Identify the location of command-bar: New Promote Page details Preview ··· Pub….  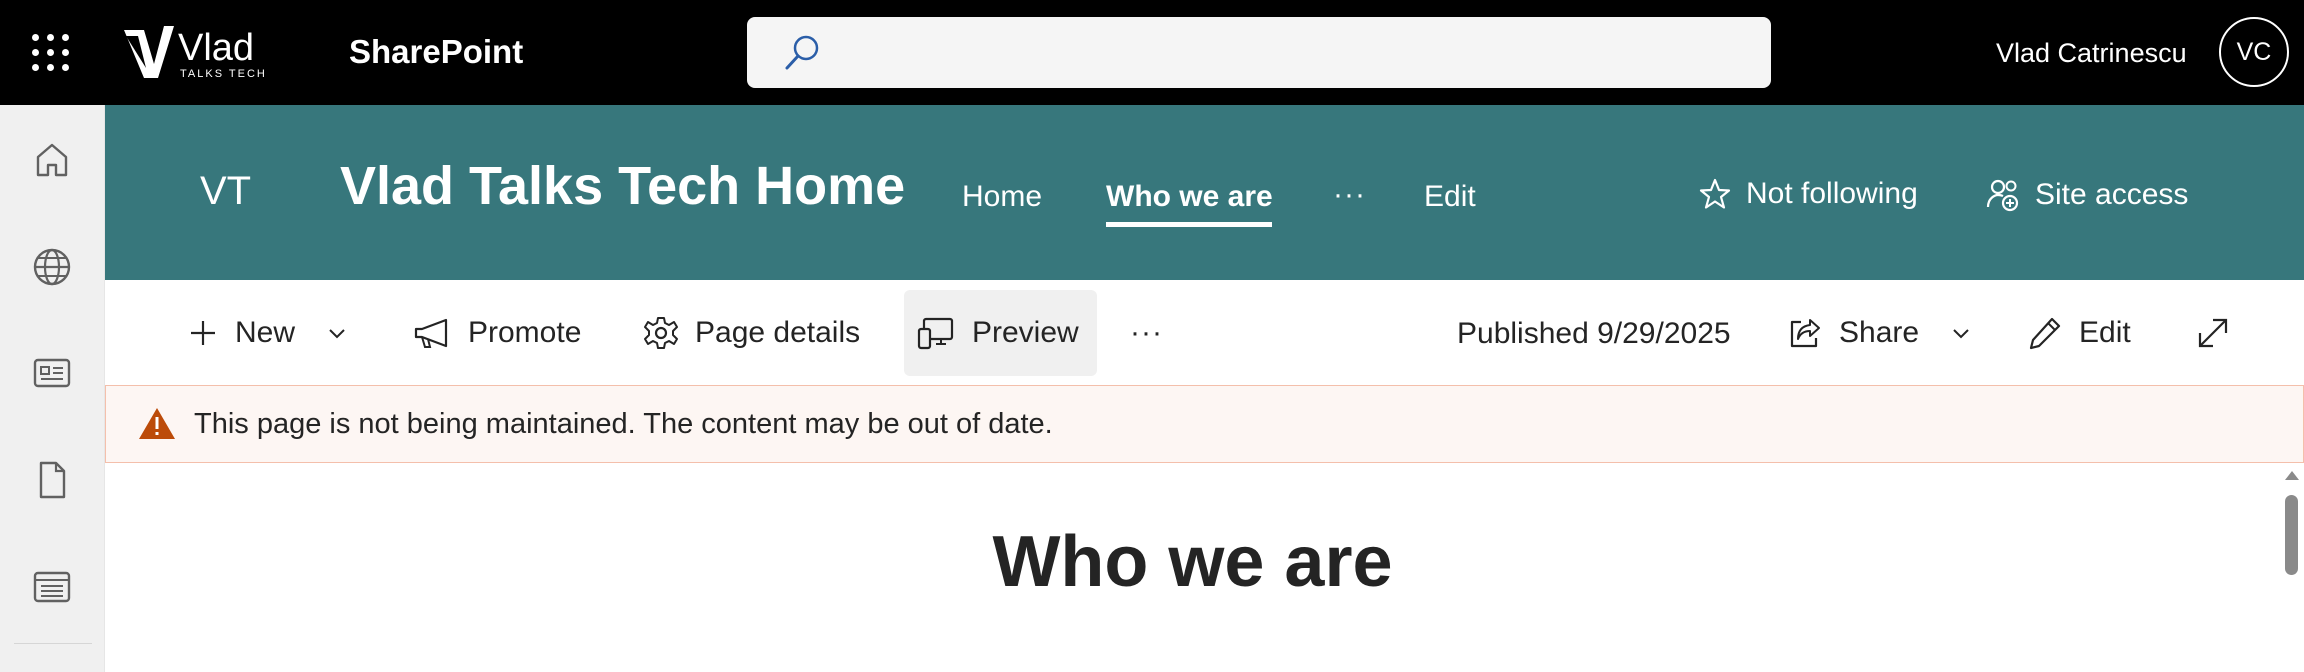
(1204, 332).